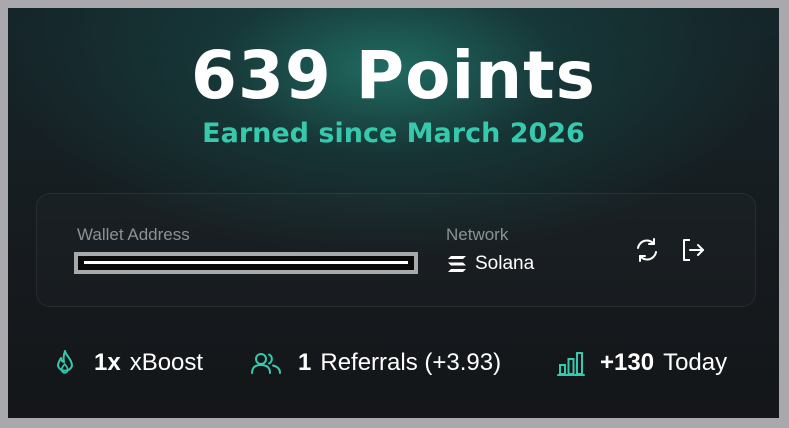 The height and width of the screenshot is (428, 789). What do you see at coordinates (393, 133) in the screenshot?
I see `earned-since-subtitle: Earned since March 2026` at bounding box center [393, 133].